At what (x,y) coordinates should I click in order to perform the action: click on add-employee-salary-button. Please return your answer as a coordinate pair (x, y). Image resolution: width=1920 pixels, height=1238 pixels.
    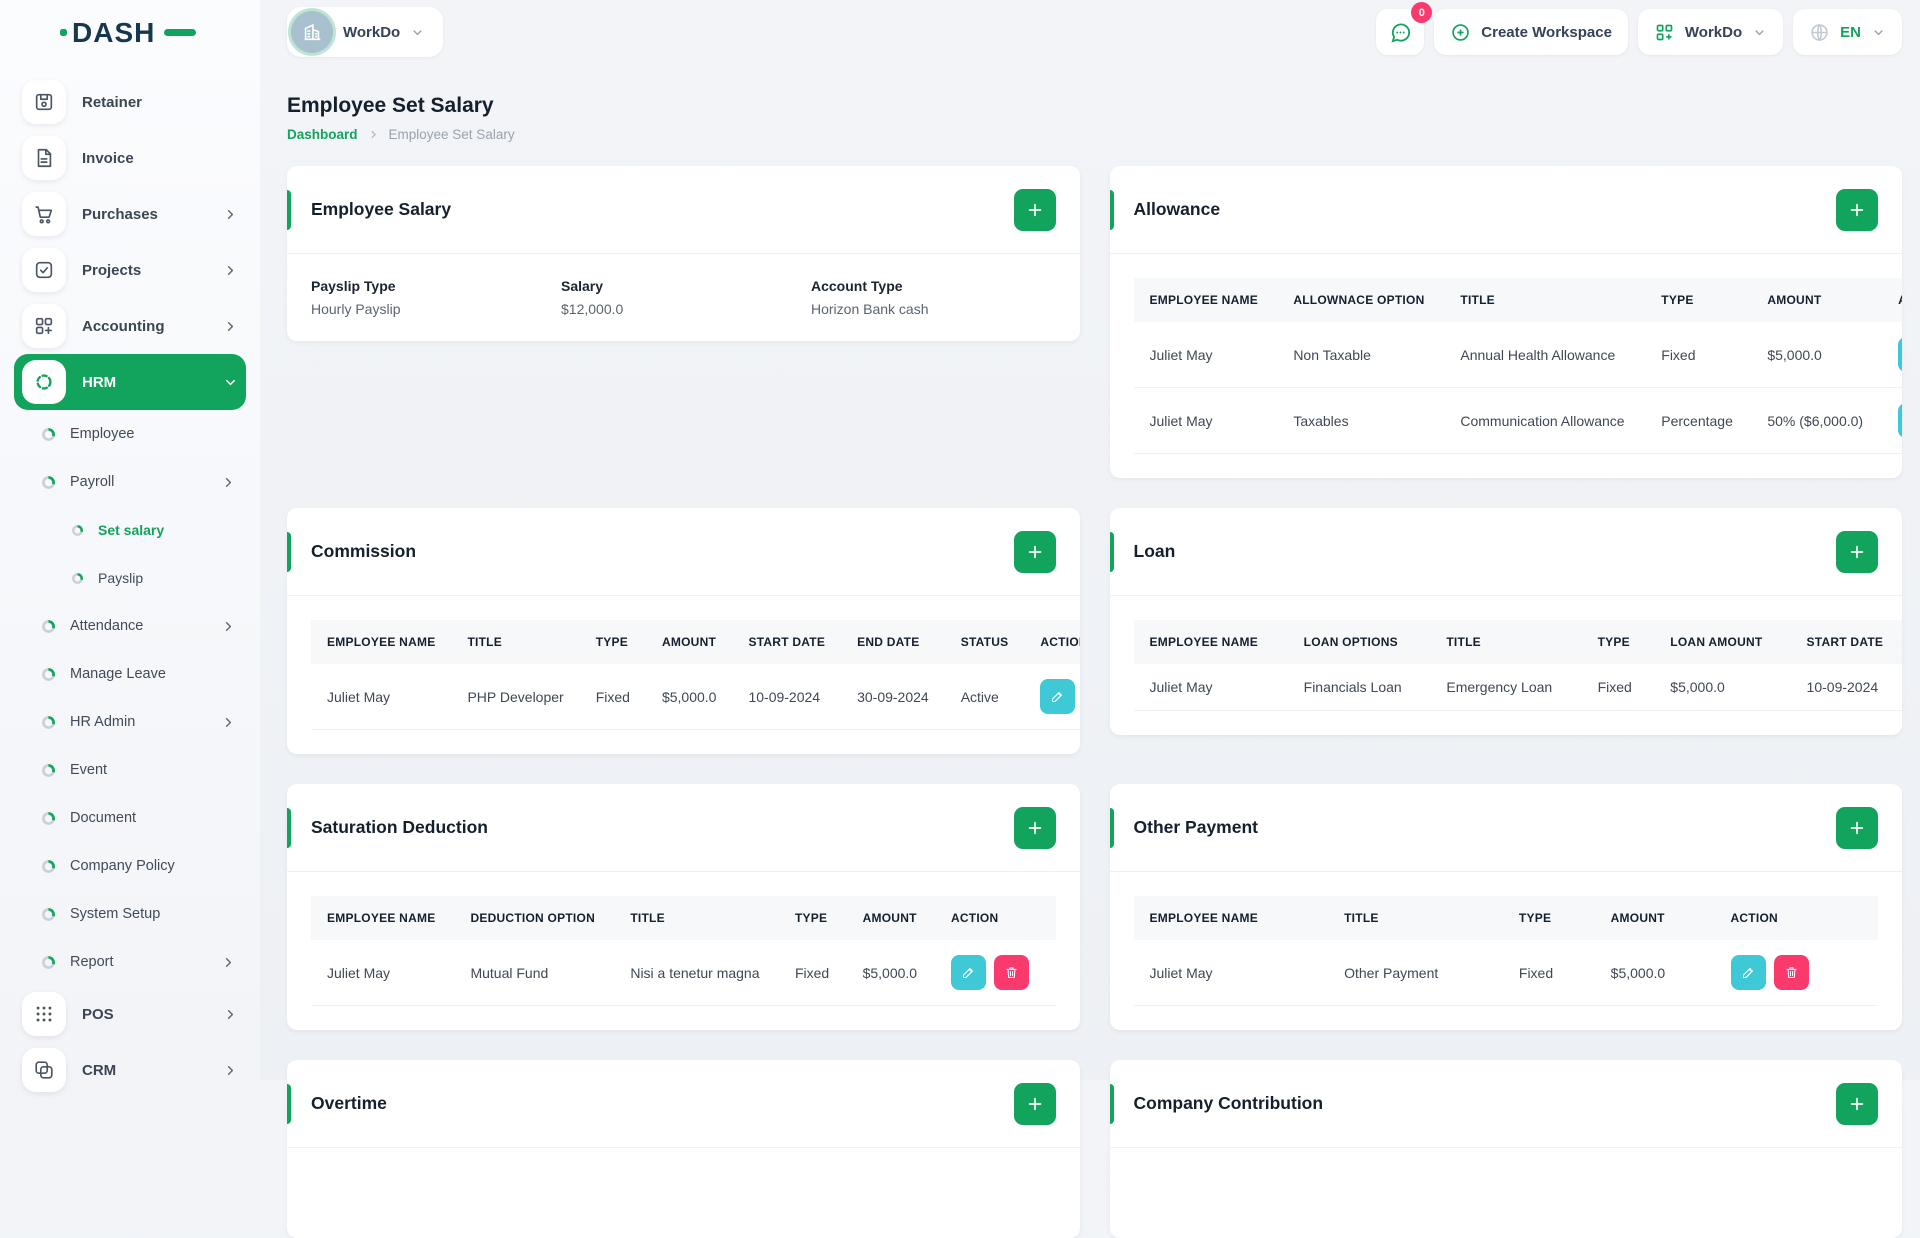
    Looking at the image, I should click on (1035, 210).